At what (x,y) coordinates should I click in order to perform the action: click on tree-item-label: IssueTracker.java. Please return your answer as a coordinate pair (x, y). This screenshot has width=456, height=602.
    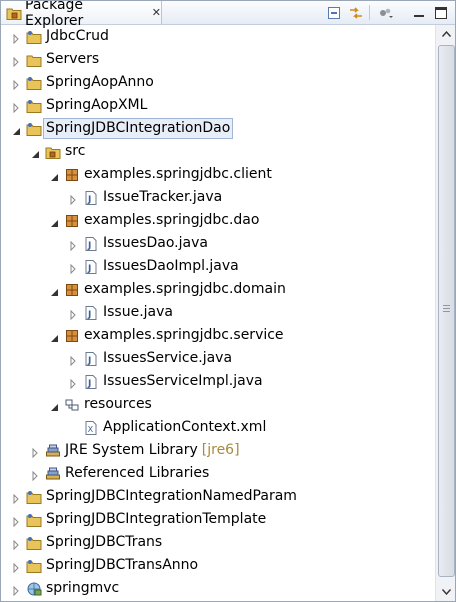
    Looking at the image, I should click on (163, 197).